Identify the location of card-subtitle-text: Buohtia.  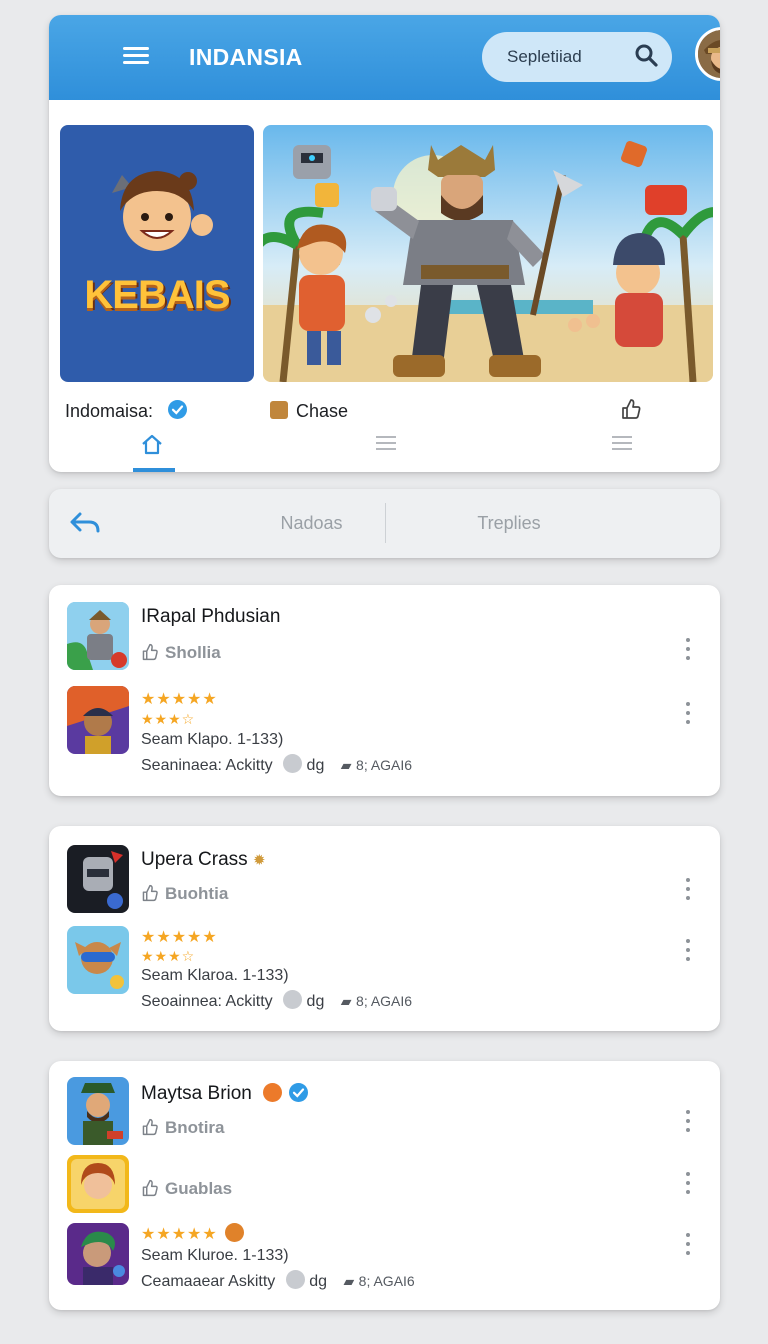
(197, 893).